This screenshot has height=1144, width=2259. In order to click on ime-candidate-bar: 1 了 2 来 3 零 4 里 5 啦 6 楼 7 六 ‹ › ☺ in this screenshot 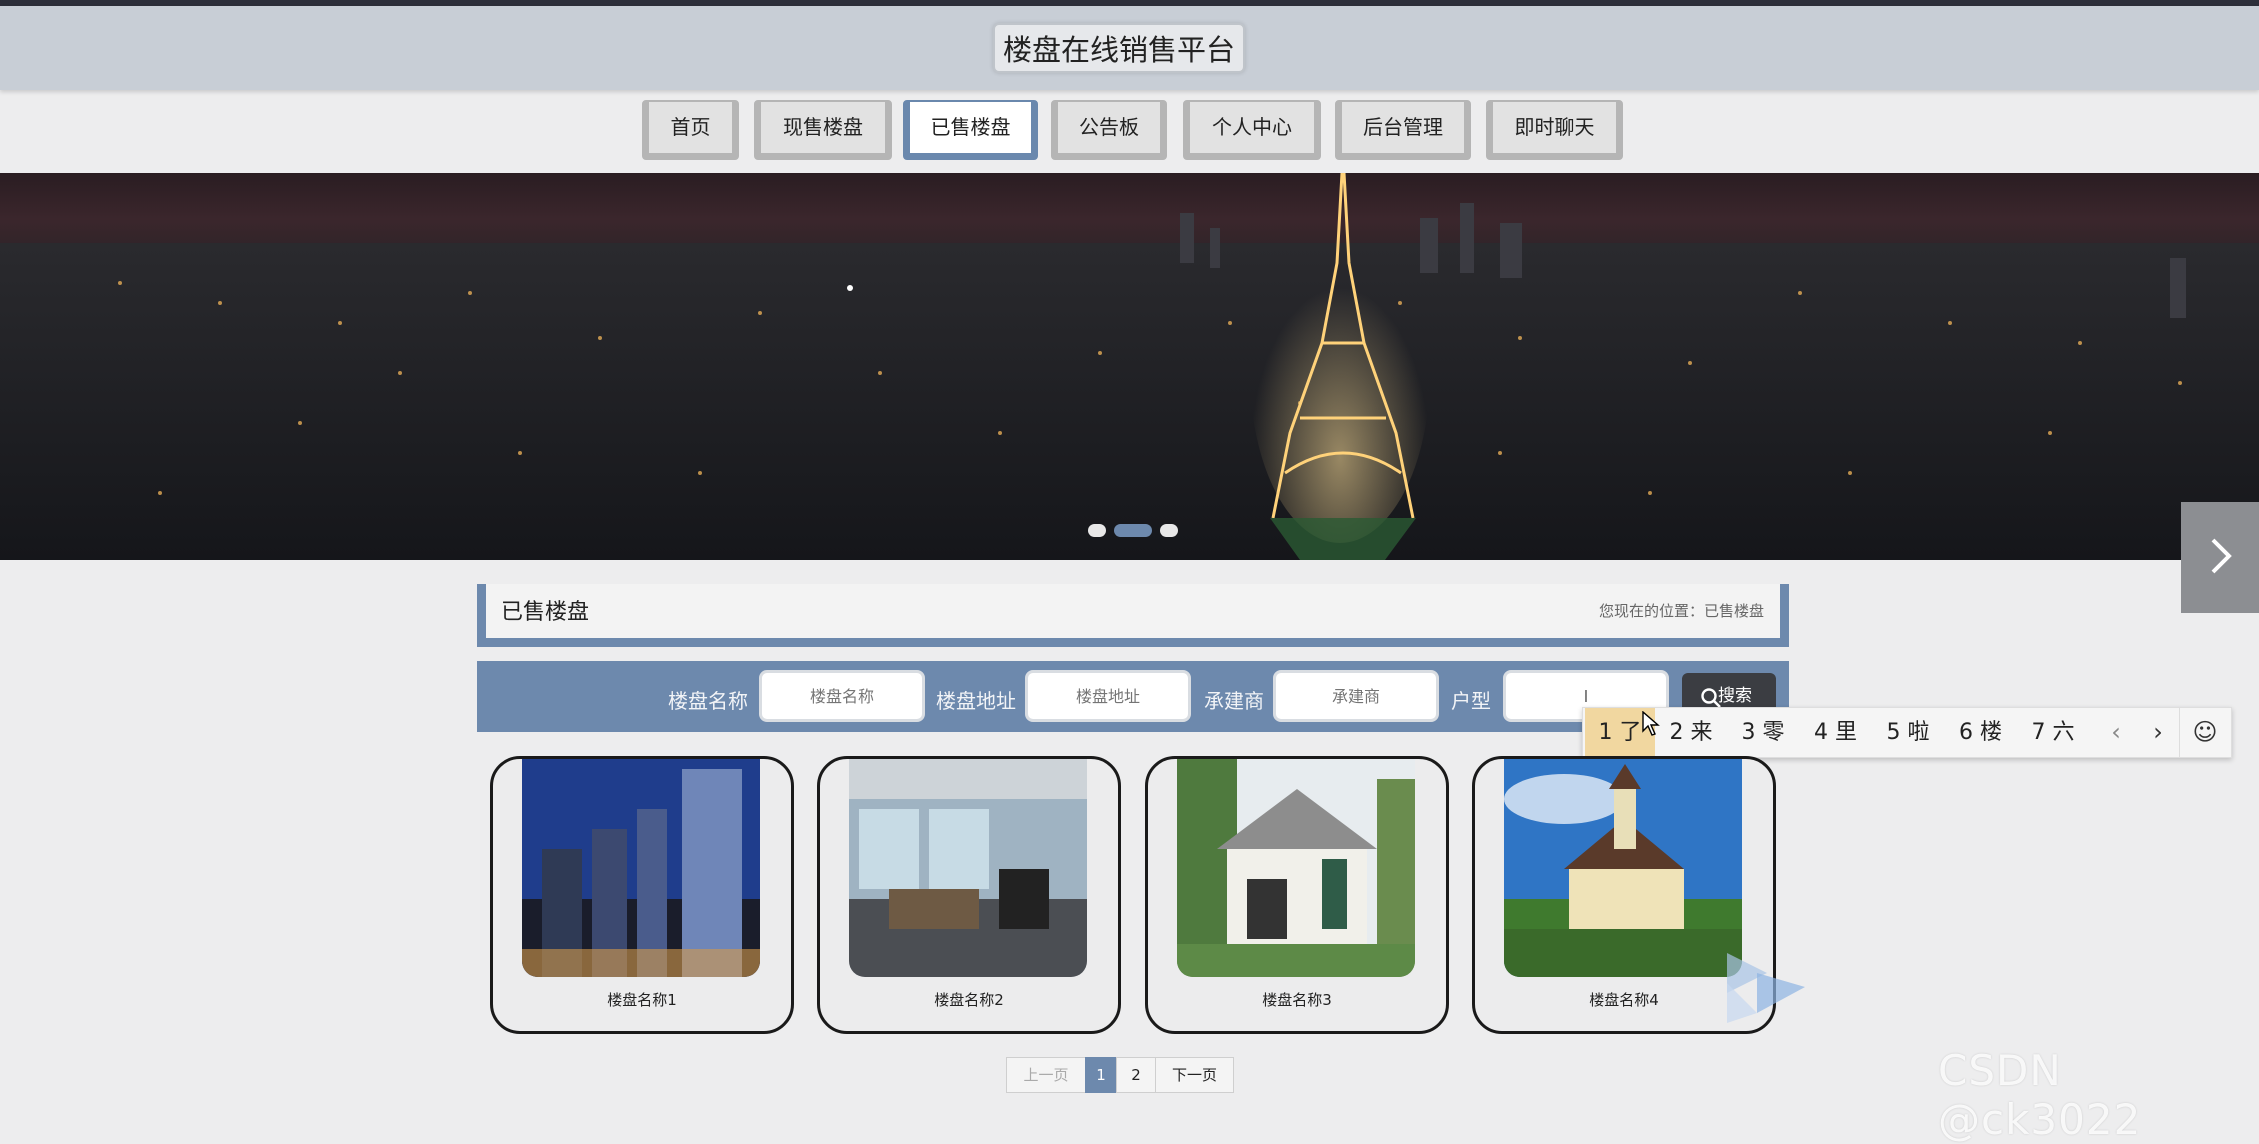, I will do `click(1907, 732)`.